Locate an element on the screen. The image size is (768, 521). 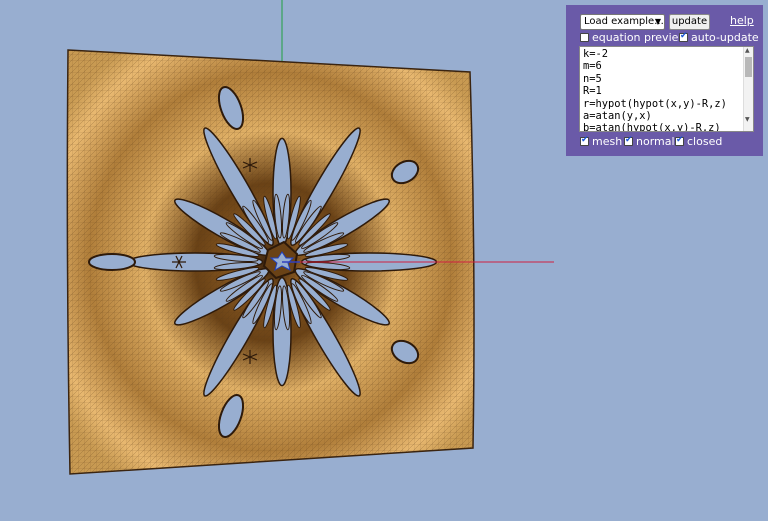
auto-update-toggle: auto-update is located at coordinates (719, 37).